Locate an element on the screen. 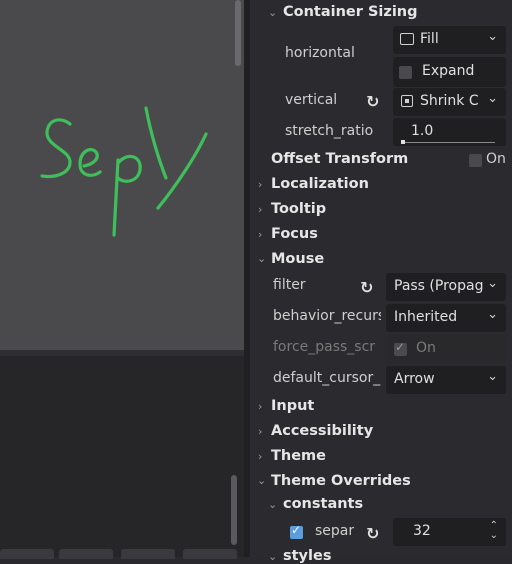 The height and width of the screenshot is (564, 512). behavior-recursive-value: Inherited is located at coordinates (426, 317).